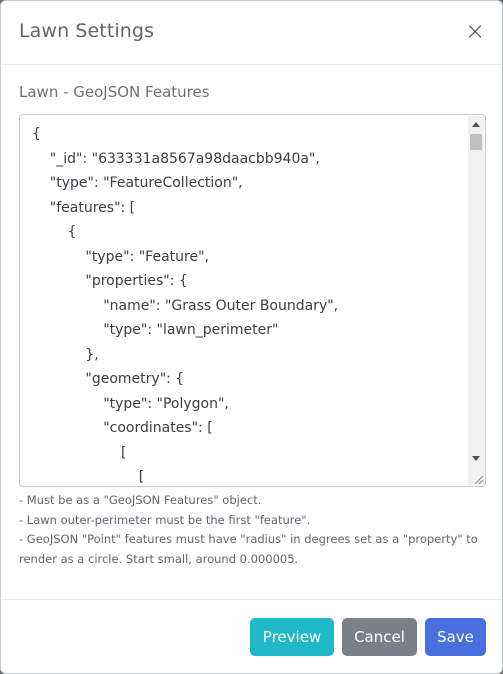 Image resolution: width=503 pixels, height=674 pixels. Describe the element at coordinates (155, 330) in the screenshot. I see `code-line: "type": "lawn_perimeter"` at that location.